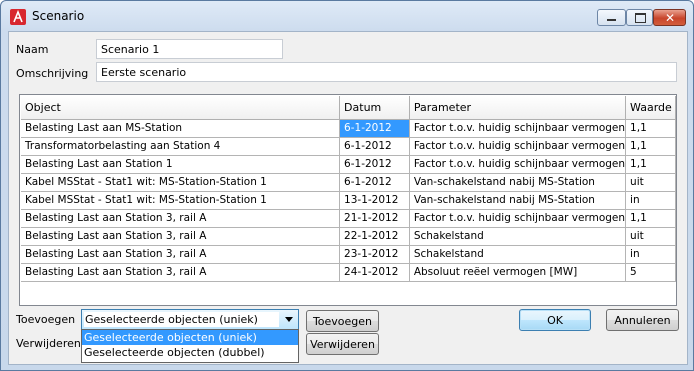 Image resolution: width=694 pixels, height=371 pixels. What do you see at coordinates (32, 49) in the screenshot?
I see `naam-label: Naam` at bounding box center [32, 49].